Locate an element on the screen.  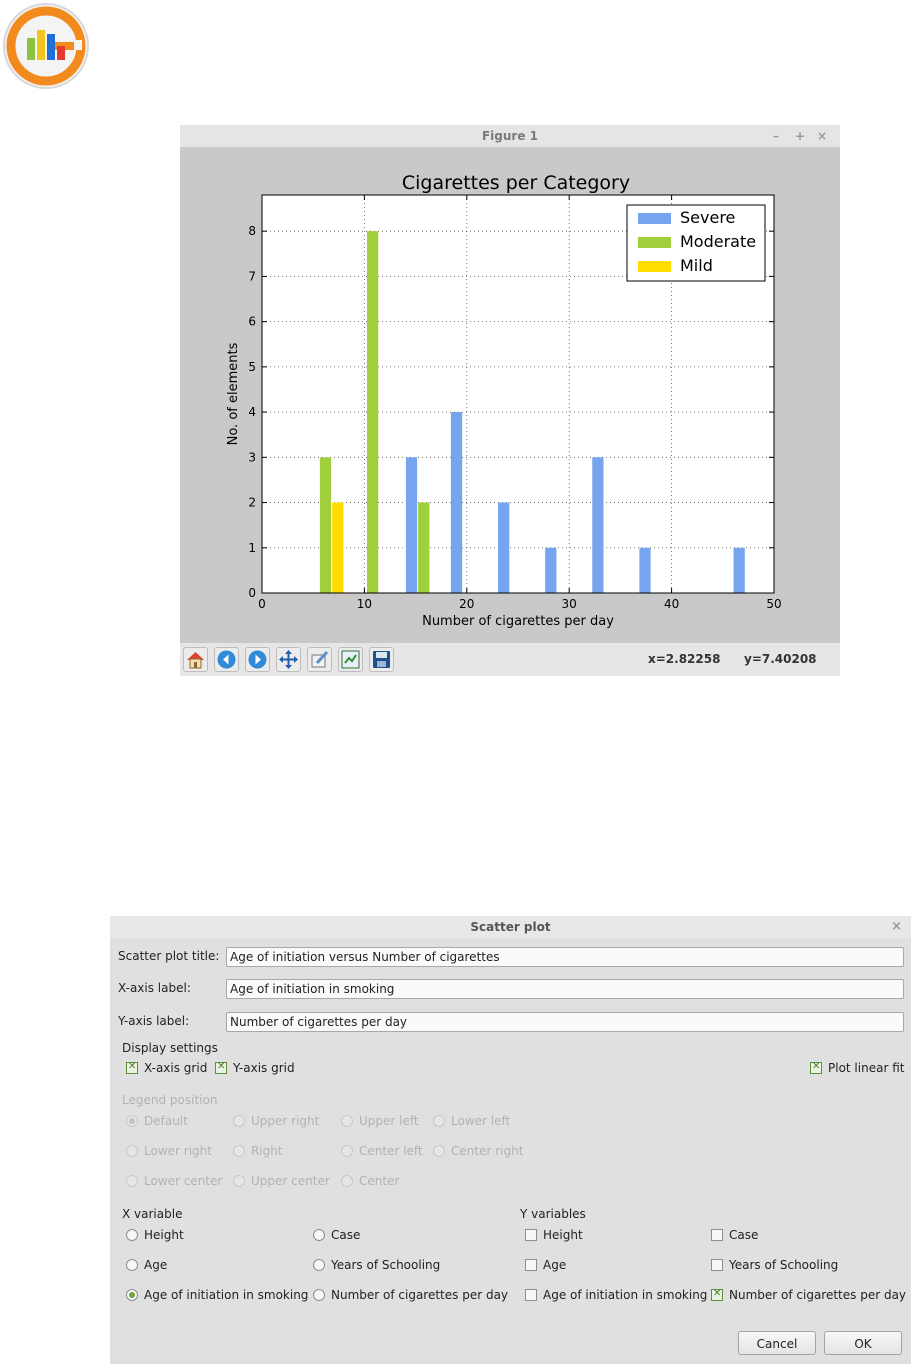
zoom-button is located at coordinates (319, 659).